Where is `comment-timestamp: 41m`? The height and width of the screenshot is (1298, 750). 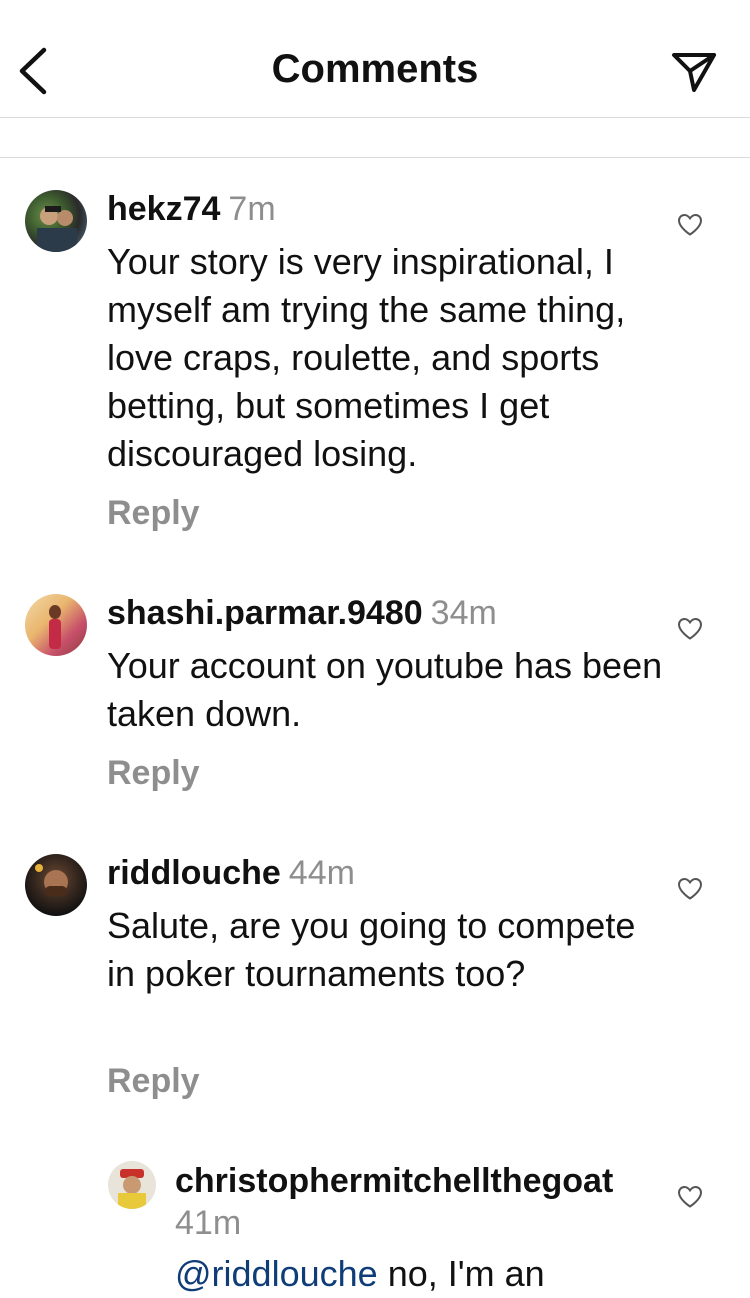
comment-timestamp: 41m is located at coordinates (208, 1223).